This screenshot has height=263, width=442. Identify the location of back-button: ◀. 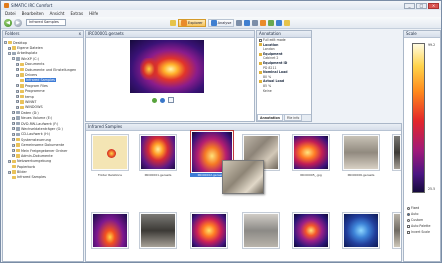
(8, 22).